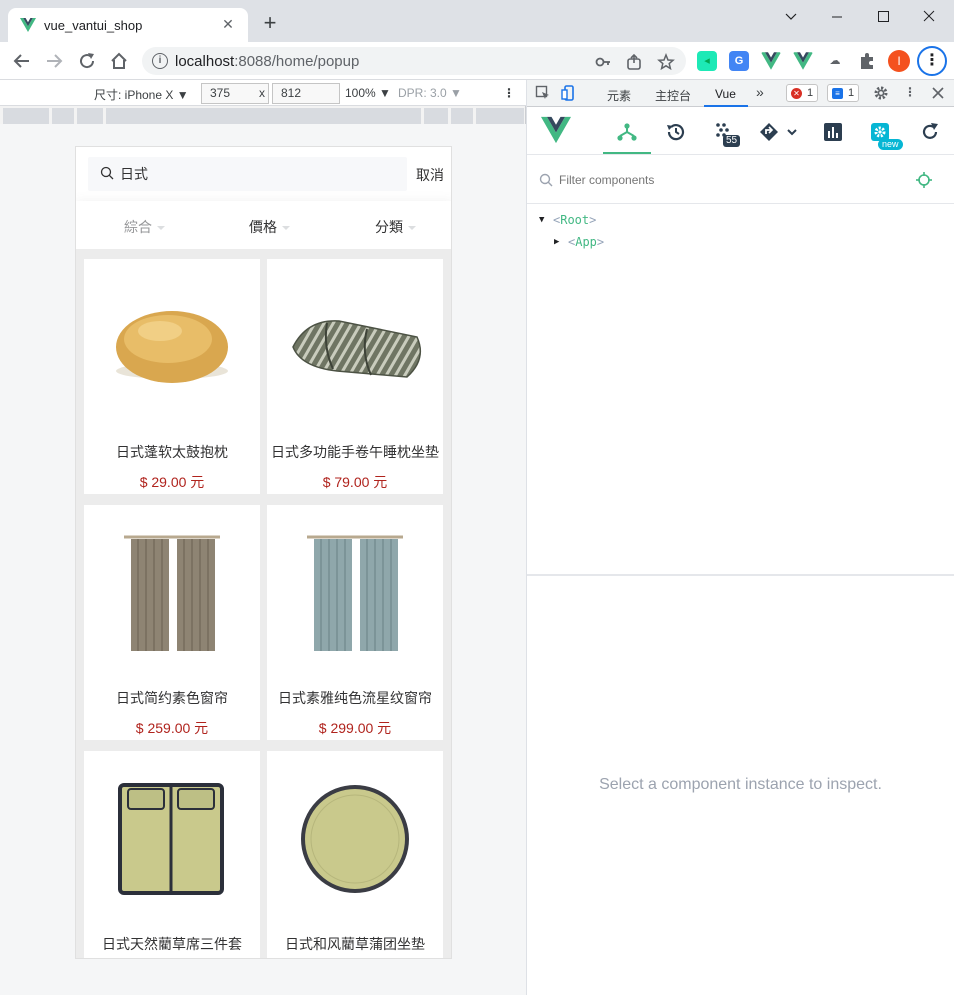  What do you see at coordinates (267, 61) in the screenshot?
I see `url-text: localhost:8088/home/popup` at bounding box center [267, 61].